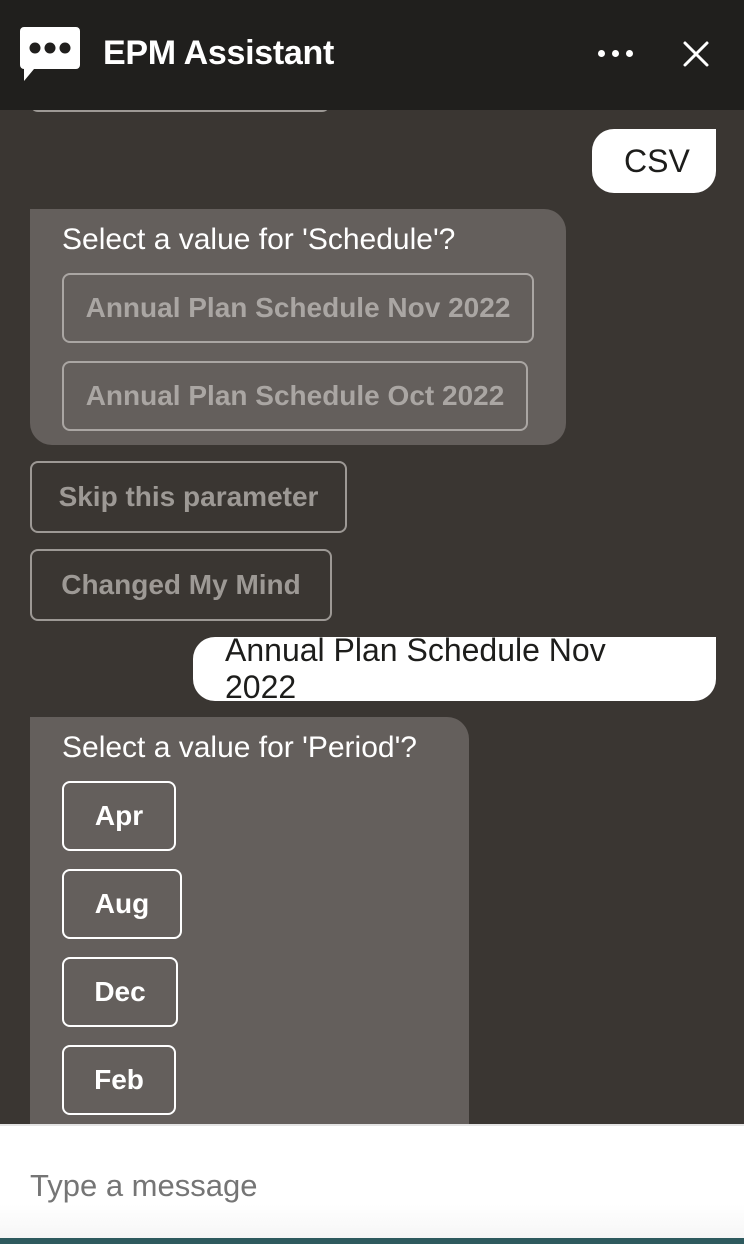 Image resolution: width=744 pixels, height=1244 pixels. What do you see at coordinates (454, 668) in the screenshot?
I see `user-message: Annual Plan Schedule Nov 2022` at bounding box center [454, 668].